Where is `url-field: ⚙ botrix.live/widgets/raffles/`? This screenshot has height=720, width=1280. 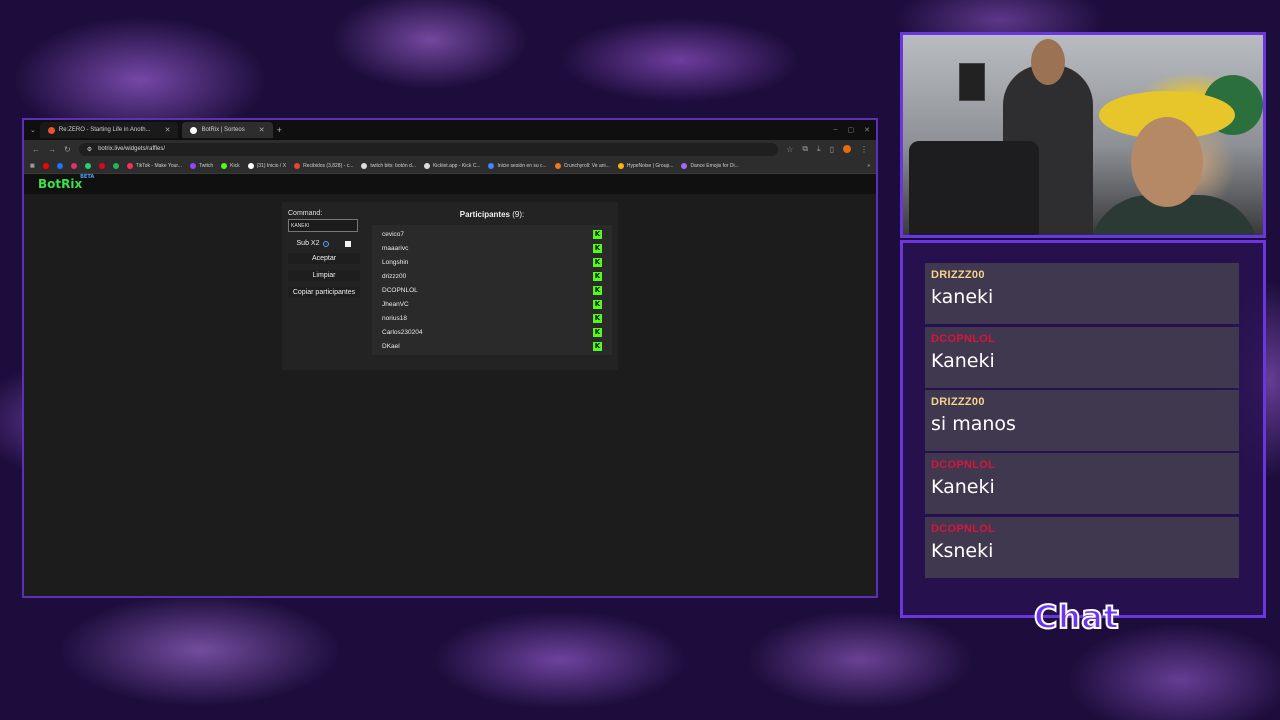 url-field: ⚙ botrix.live/widgets/raffles/ is located at coordinates (428, 149).